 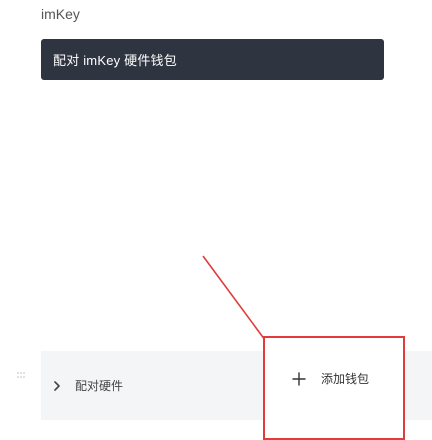 What do you see at coordinates (57, 386) in the screenshot?
I see `chevron-right-icon` at bounding box center [57, 386].